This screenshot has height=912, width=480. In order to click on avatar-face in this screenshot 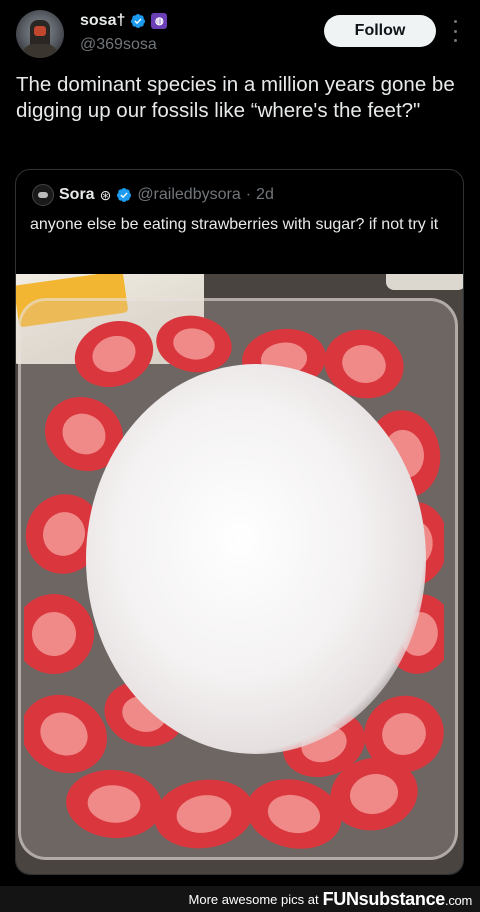, I will do `click(40, 31)`.